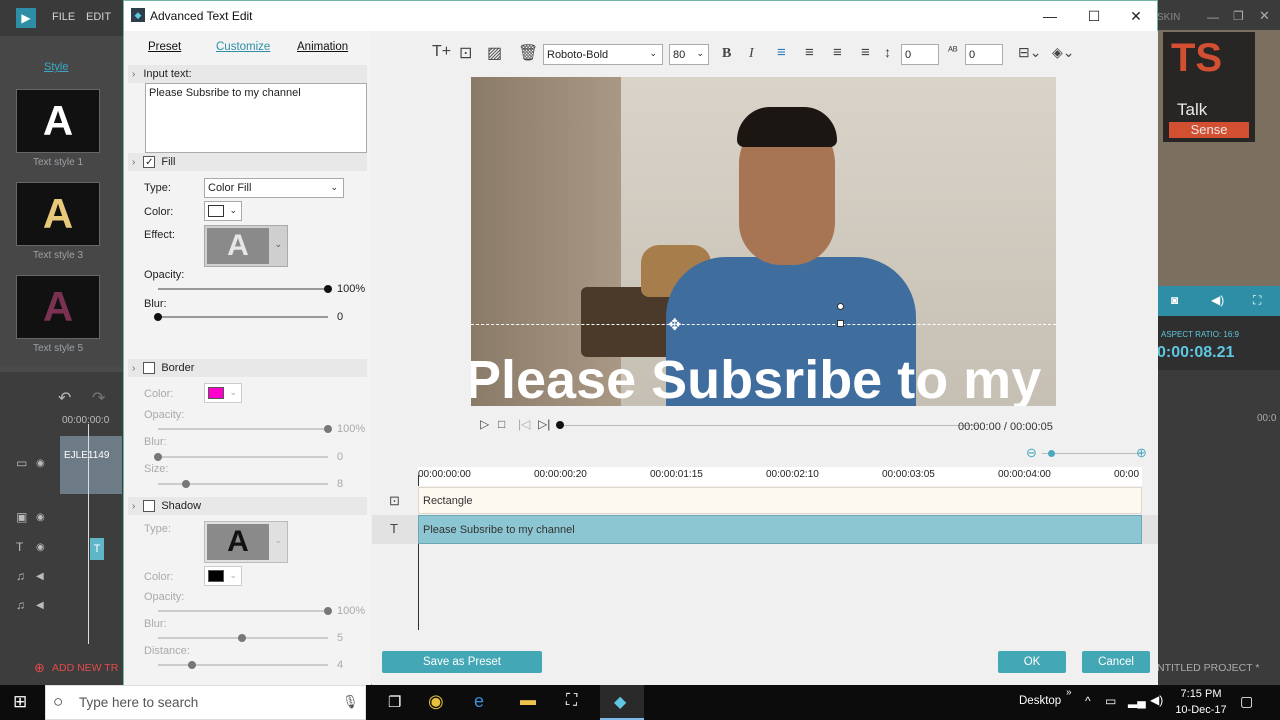 This screenshot has height=720, width=1280. What do you see at coordinates (528, 53) in the screenshot?
I see `delete-icon: 🗑` at bounding box center [528, 53].